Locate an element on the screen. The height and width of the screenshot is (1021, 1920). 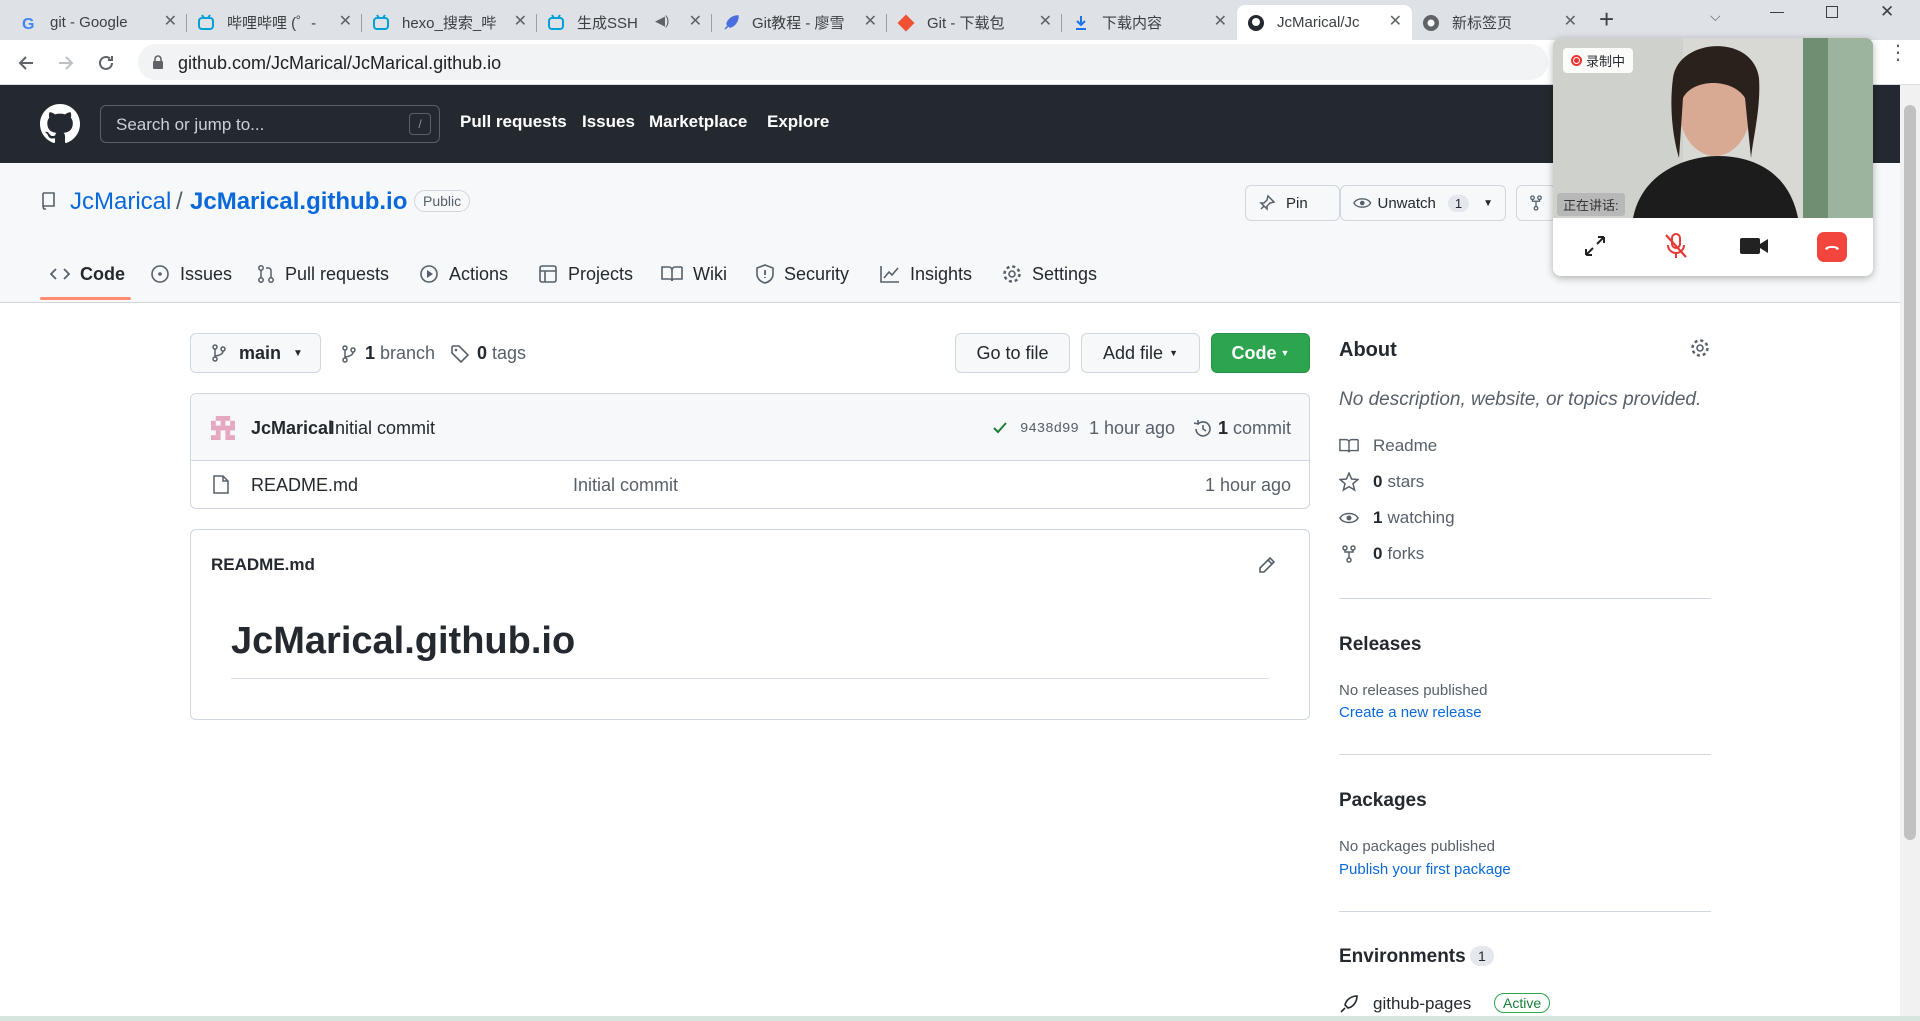
file-icon is located at coordinates (221, 484).